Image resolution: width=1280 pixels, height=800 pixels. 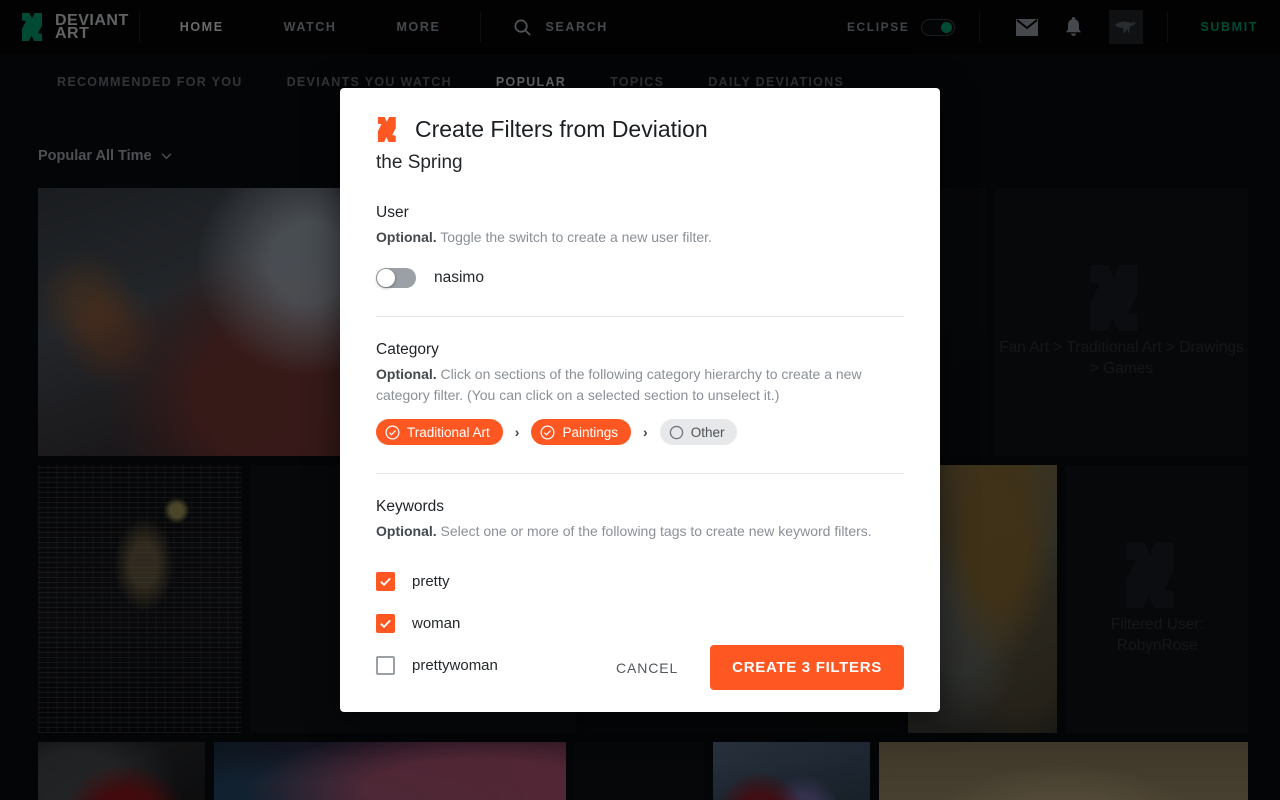 I want to click on modal-subtitle: the Spring, so click(x=419, y=162).